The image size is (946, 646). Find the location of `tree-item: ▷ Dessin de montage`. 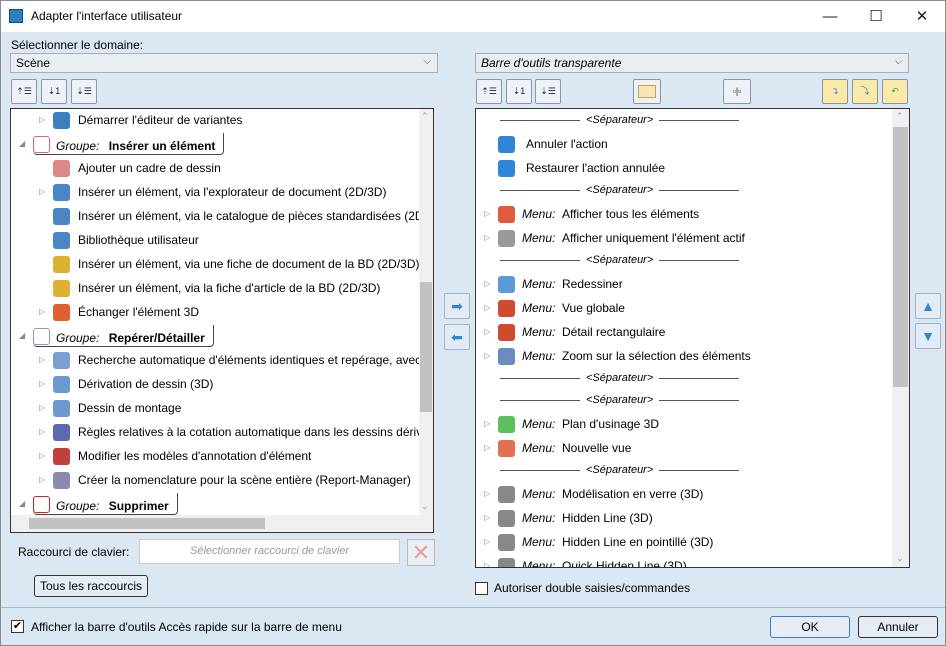

tree-item: ▷ Dessin de montage is located at coordinates (216, 408).